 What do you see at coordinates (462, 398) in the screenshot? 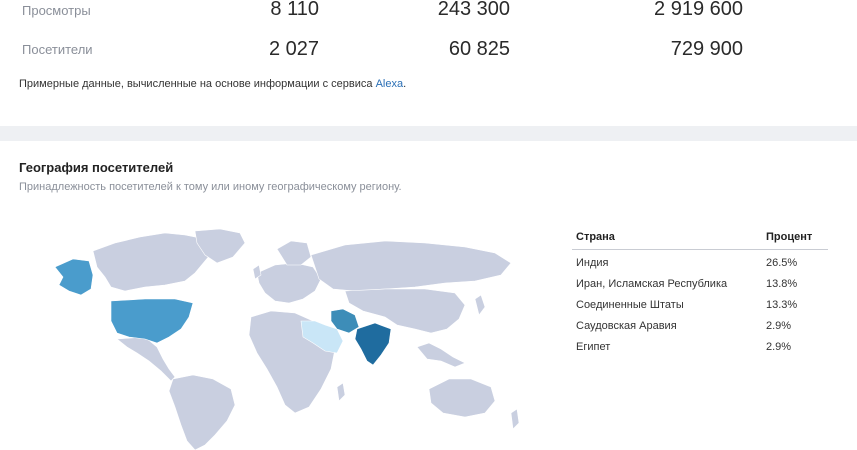
I see `map-region-australia` at bounding box center [462, 398].